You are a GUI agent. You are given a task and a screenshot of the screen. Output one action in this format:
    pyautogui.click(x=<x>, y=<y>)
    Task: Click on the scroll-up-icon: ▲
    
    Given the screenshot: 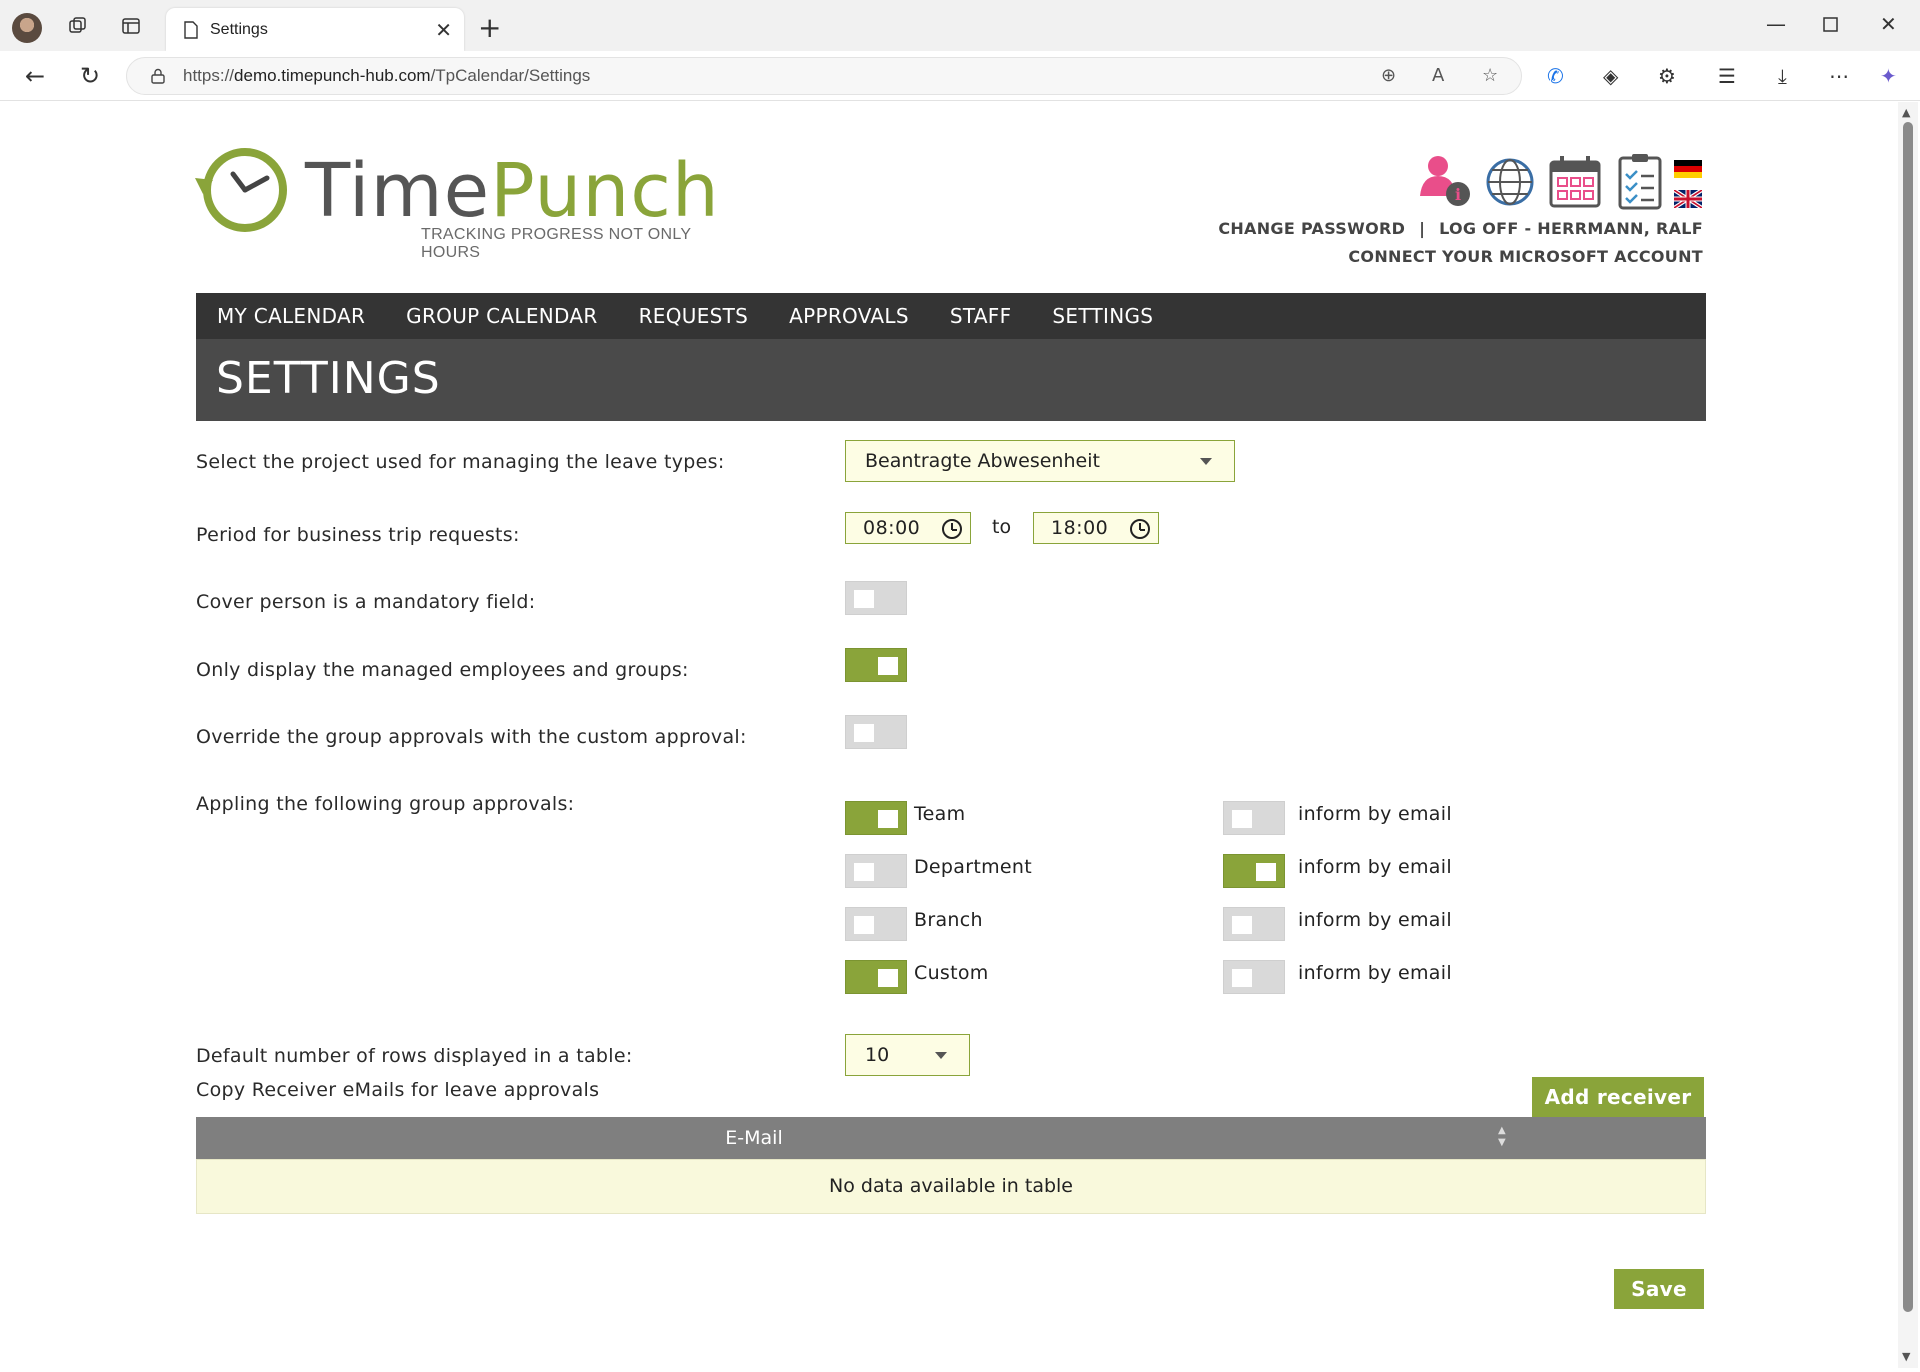 What is the action you would take?
    pyautogui.click(x=1906, y=112)
    